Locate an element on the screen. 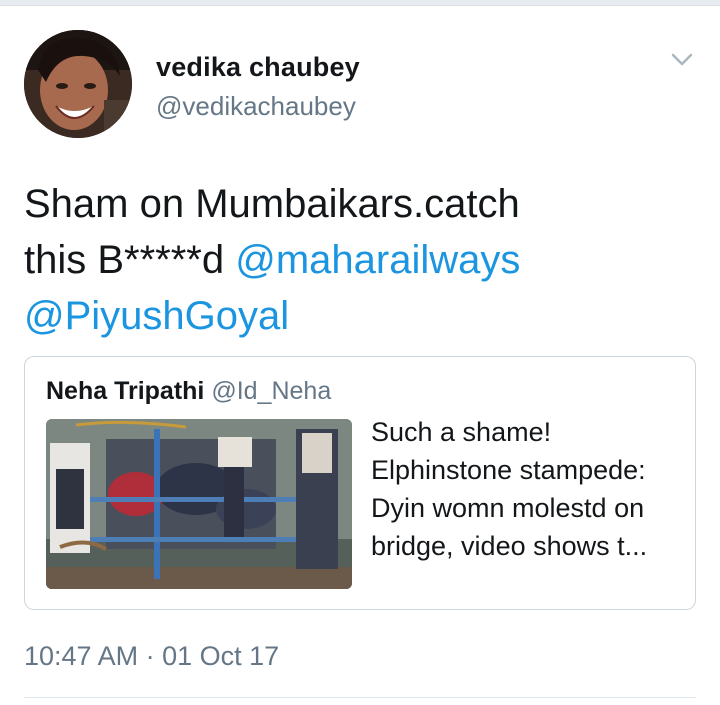 The image size is (720, 705). tweet-text-line1: Sham on Mumbaikars.catch is located at coordinates (272, 204).